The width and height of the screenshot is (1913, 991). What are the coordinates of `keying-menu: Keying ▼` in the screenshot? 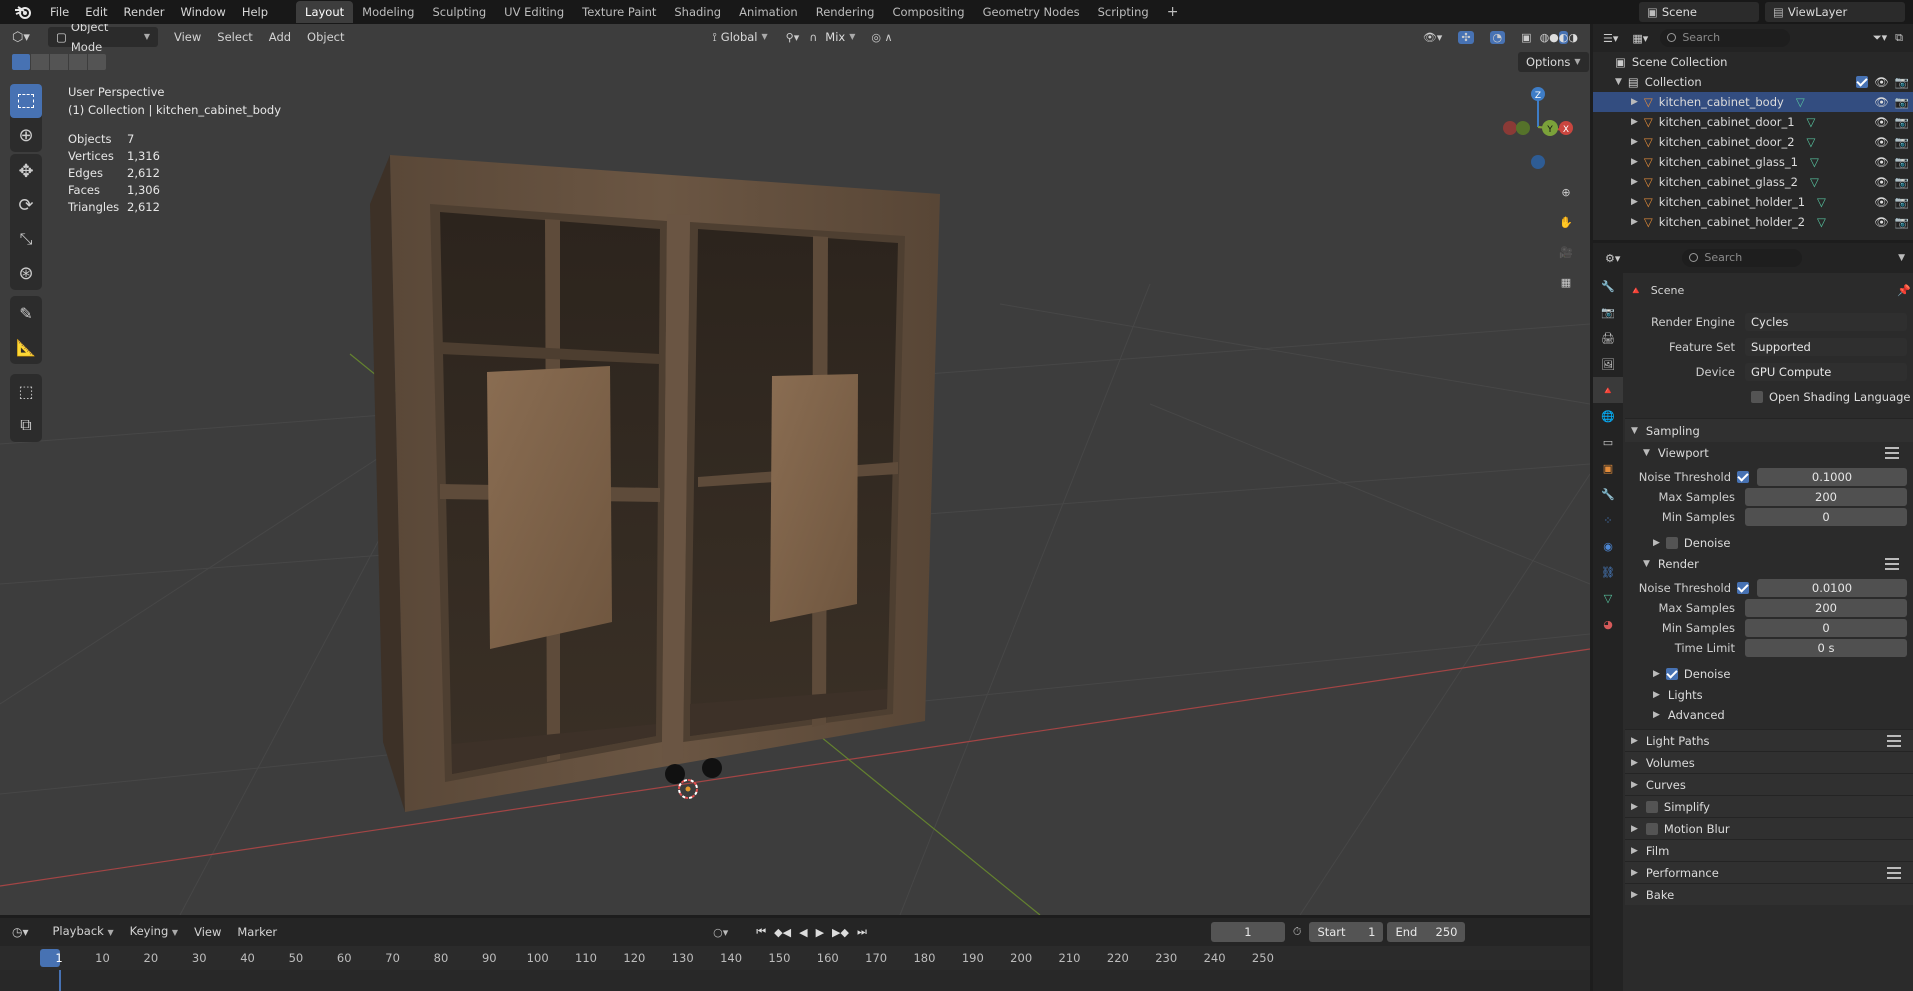 It's located at (154, 932).